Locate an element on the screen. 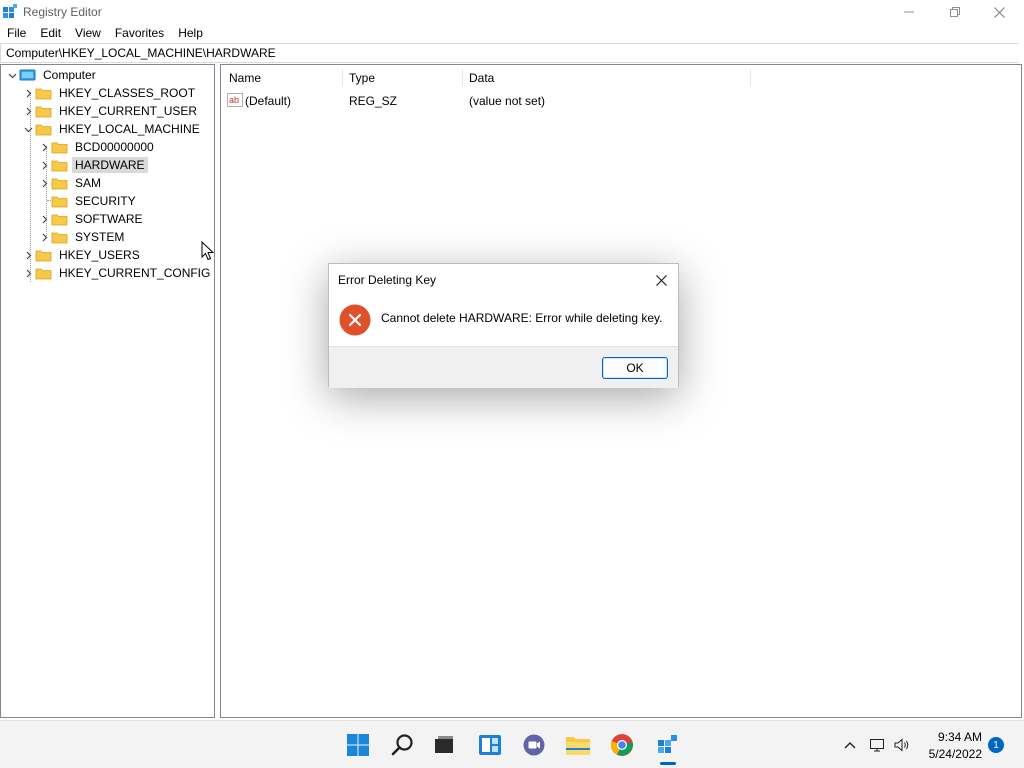  window-title: Registry Editor is located at coordinates (62, 12).